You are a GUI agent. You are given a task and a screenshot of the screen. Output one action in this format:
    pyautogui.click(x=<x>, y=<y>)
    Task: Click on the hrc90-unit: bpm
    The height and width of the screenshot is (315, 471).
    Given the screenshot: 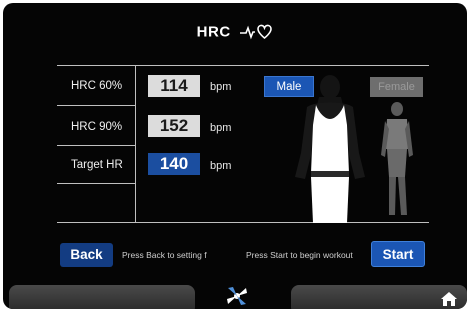 What is the action you would take?
    pyautogui.click(x=221, y=128)
    